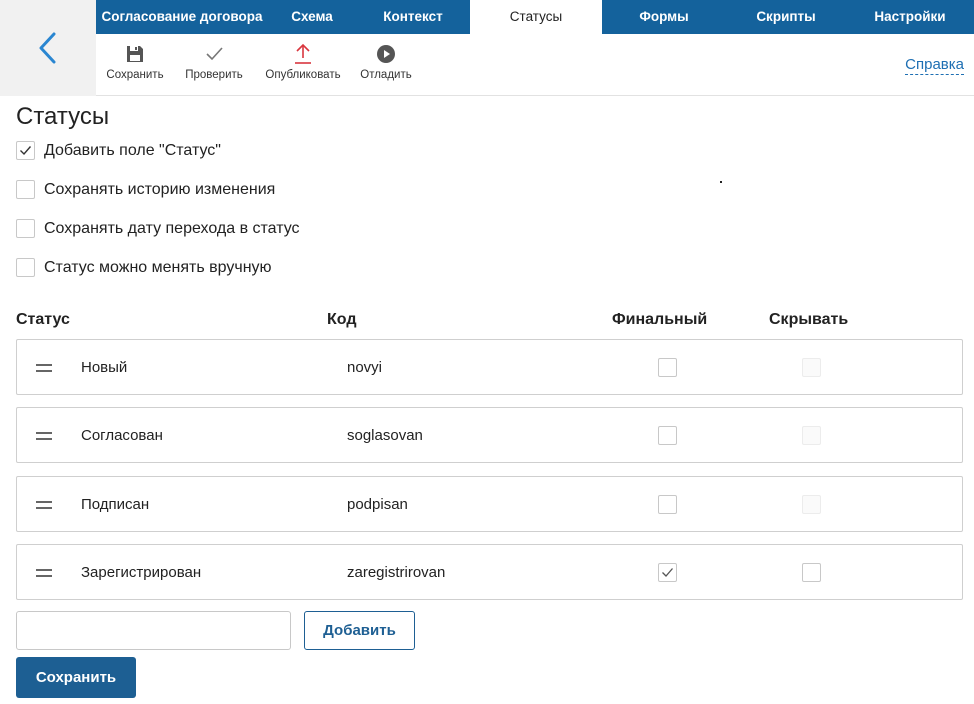 The height and width of the screenshot is (704, 974). What do you see at coordinates (172, 228) in the screenshot?
I see `save-transition-date-label: Сохранять дату перехода в статус` at bounding box center [172, 228].